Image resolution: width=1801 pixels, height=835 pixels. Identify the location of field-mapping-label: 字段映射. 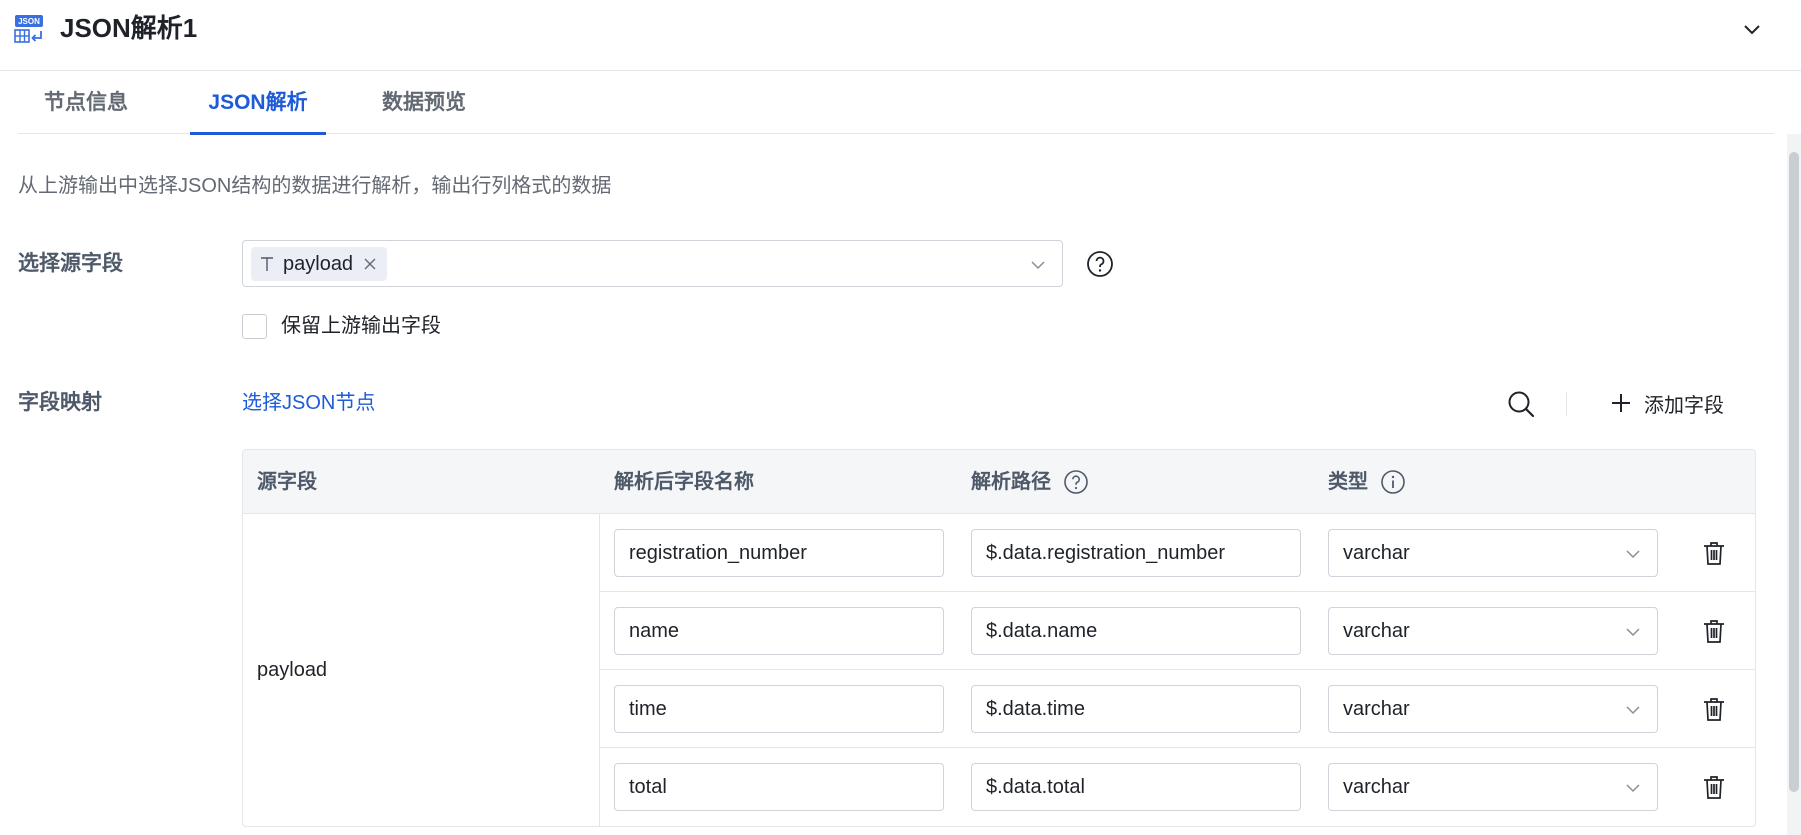
(60, 402).